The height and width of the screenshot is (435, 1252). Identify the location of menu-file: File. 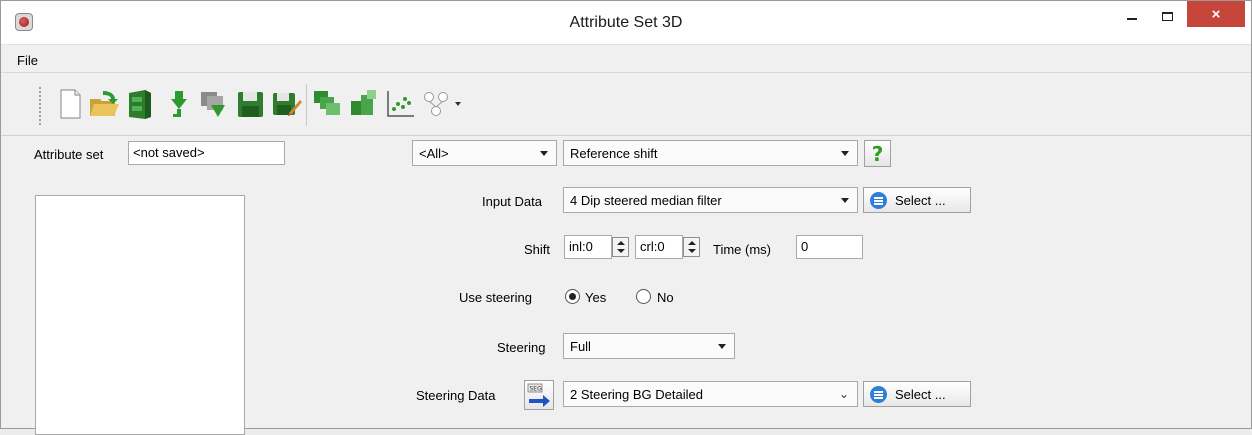
(27, 60).